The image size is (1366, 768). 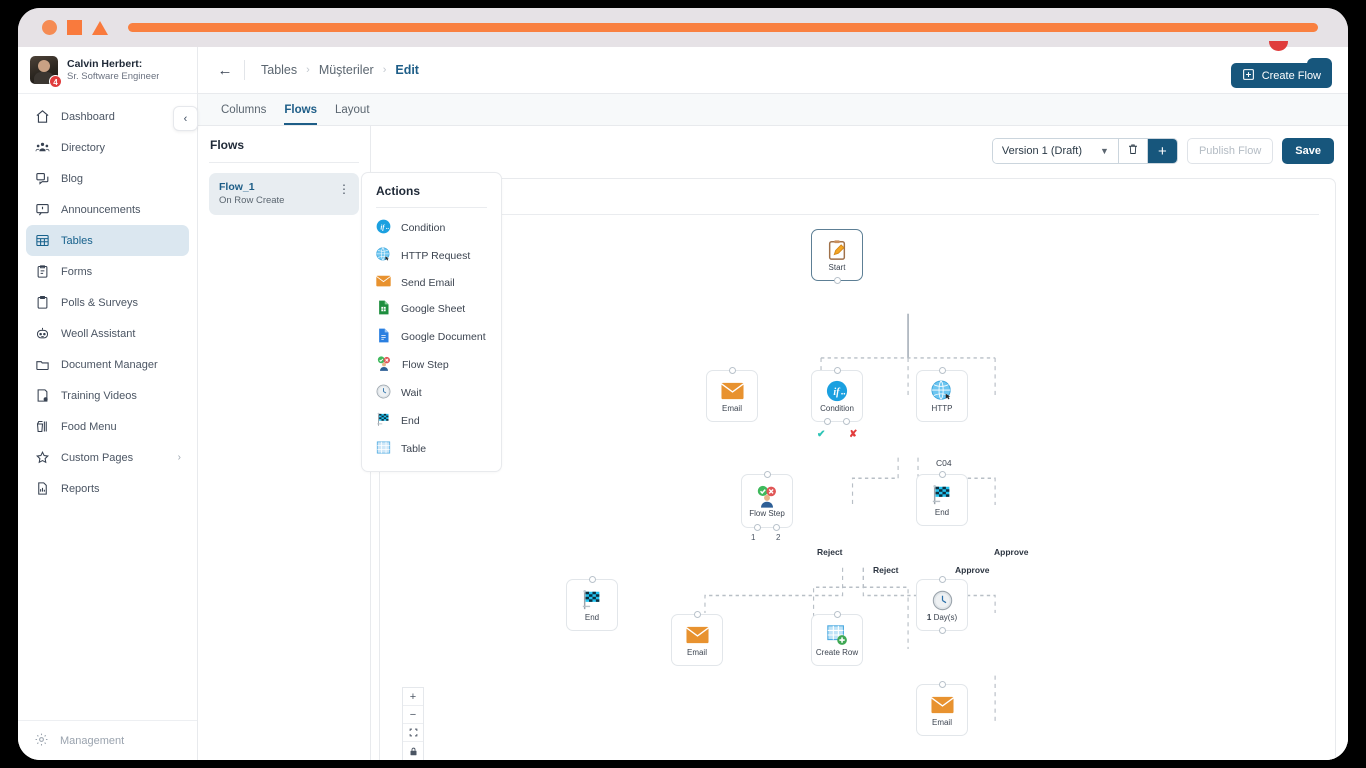 What do you see at coordinates (413, 715) in the screenshot?
I see `zoom-out-icon: −` at bounding box center [413, 715].